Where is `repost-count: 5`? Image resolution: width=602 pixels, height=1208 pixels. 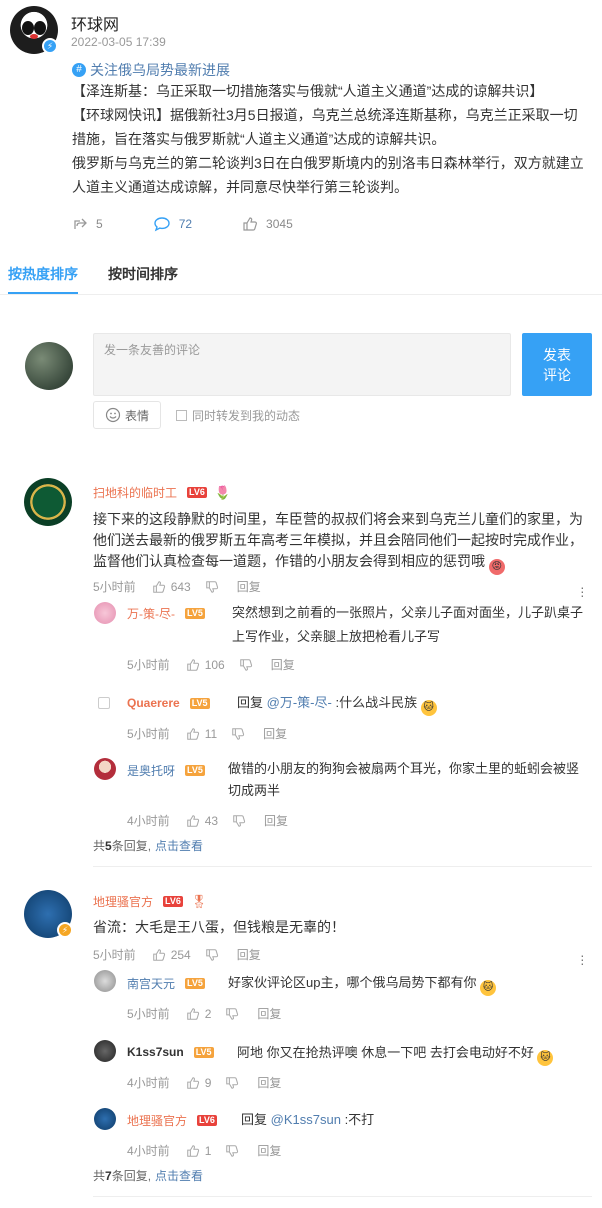
repost-count: 5 is located at coordinates (99, 224).